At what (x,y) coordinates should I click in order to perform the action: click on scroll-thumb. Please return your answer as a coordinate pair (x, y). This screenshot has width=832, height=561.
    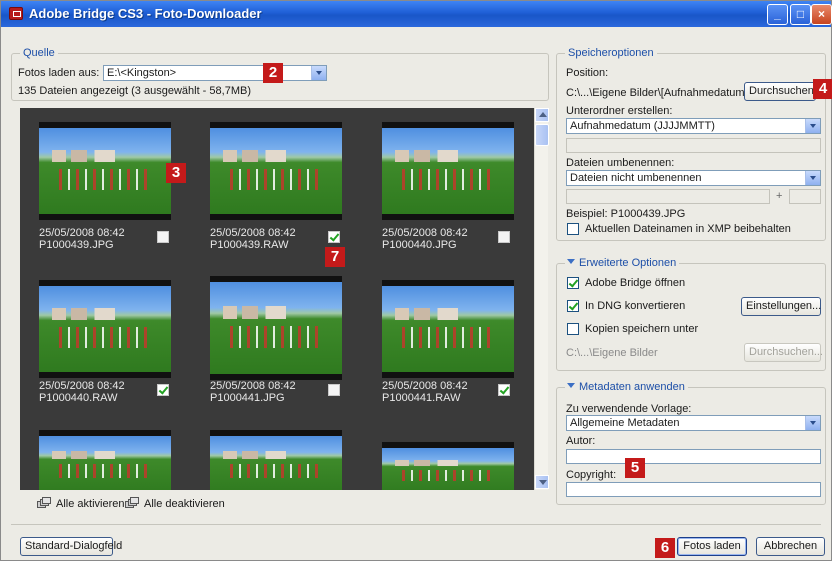
    Looking at the image, I should click on (542, 135).